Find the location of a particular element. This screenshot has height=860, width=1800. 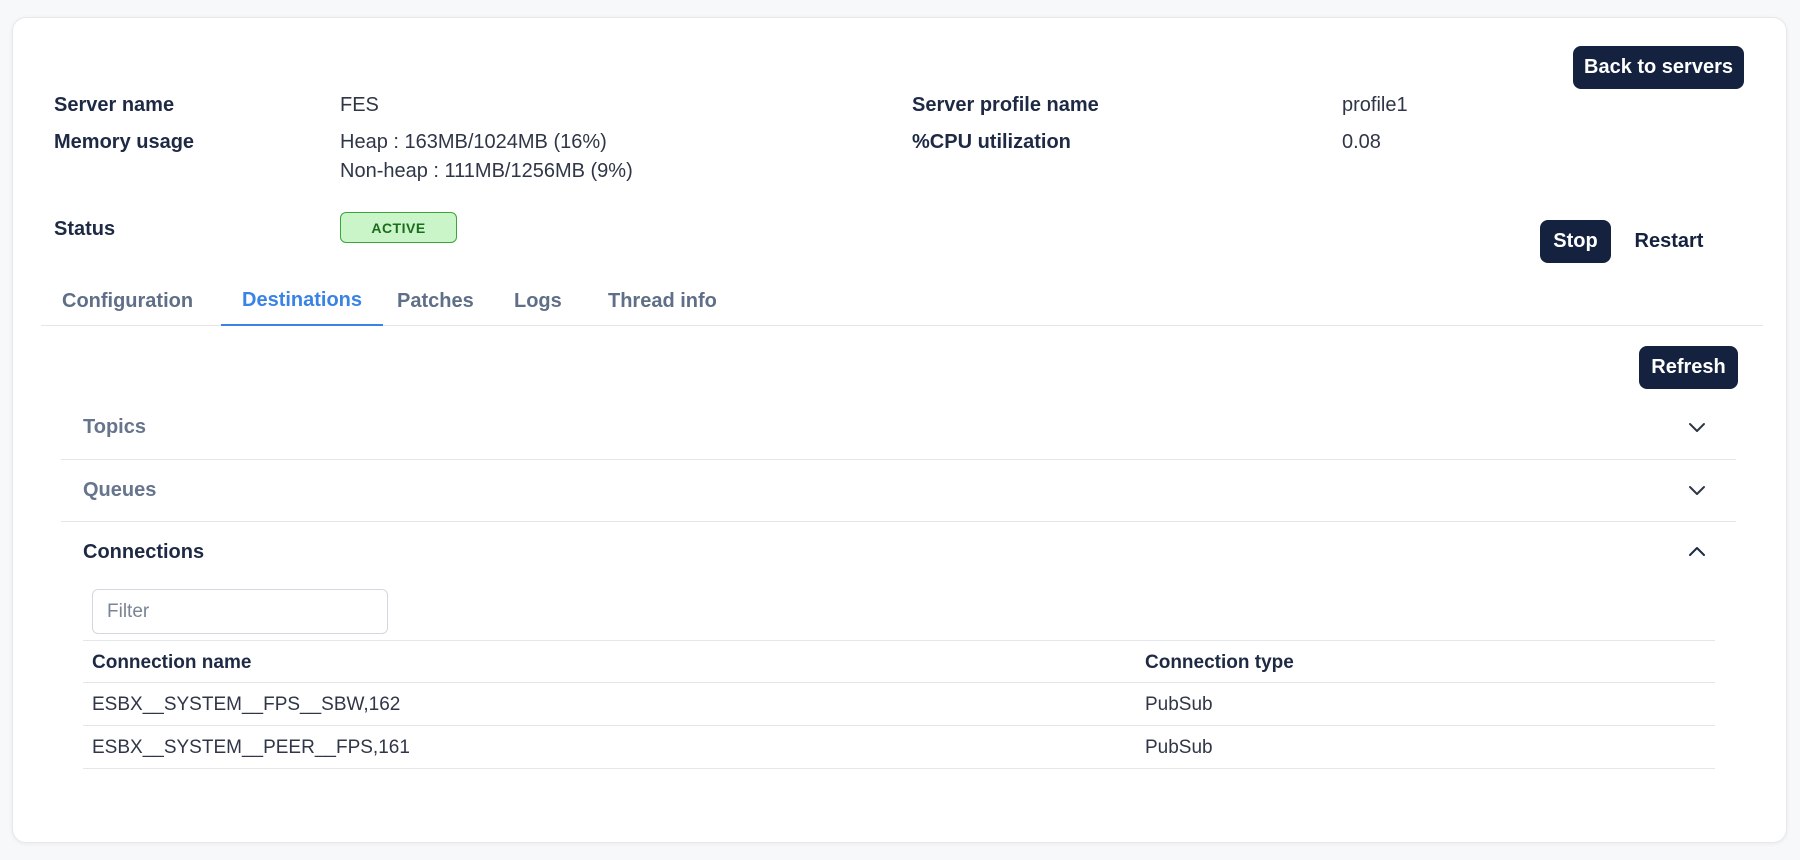

server-profile-value: profile1 is located at coordinates (1375, 105).